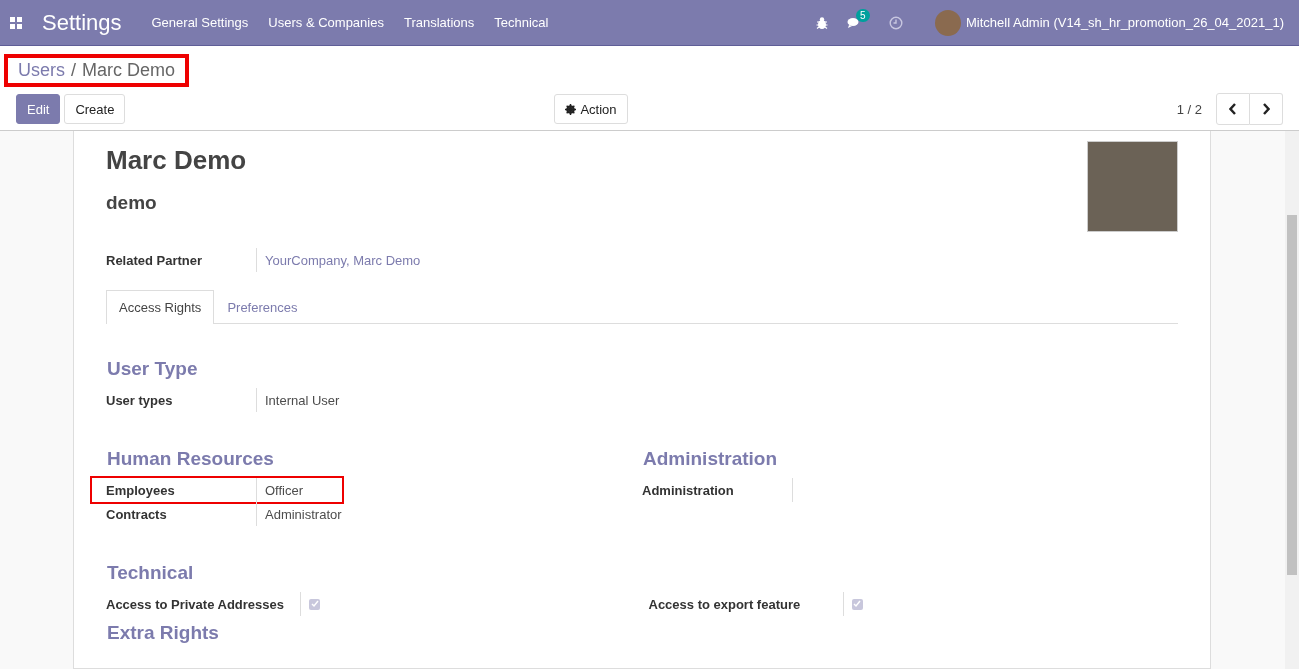 Image resolution: width=1299 pixels, height=669 pixels. Describe the element at coordinates (591, 109) in the screenshot. I see `action-button: Action` at that location.